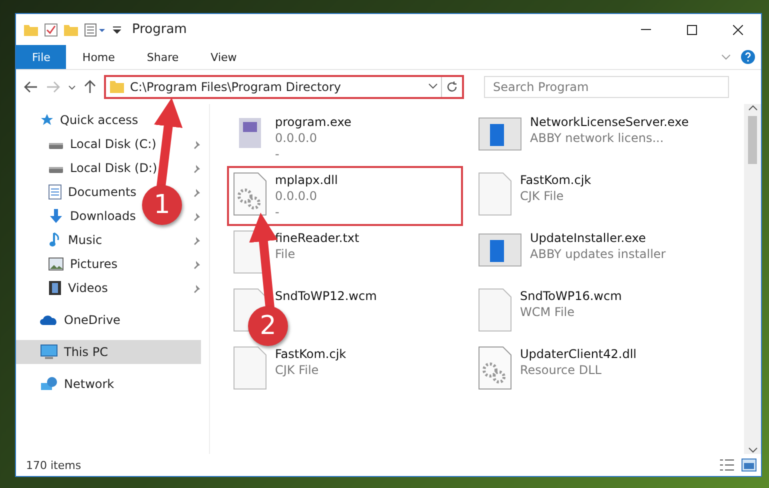 Image resolution: width=769 pixels, height=488 pixels. I want to click on scrollbar, so click(752, 279).